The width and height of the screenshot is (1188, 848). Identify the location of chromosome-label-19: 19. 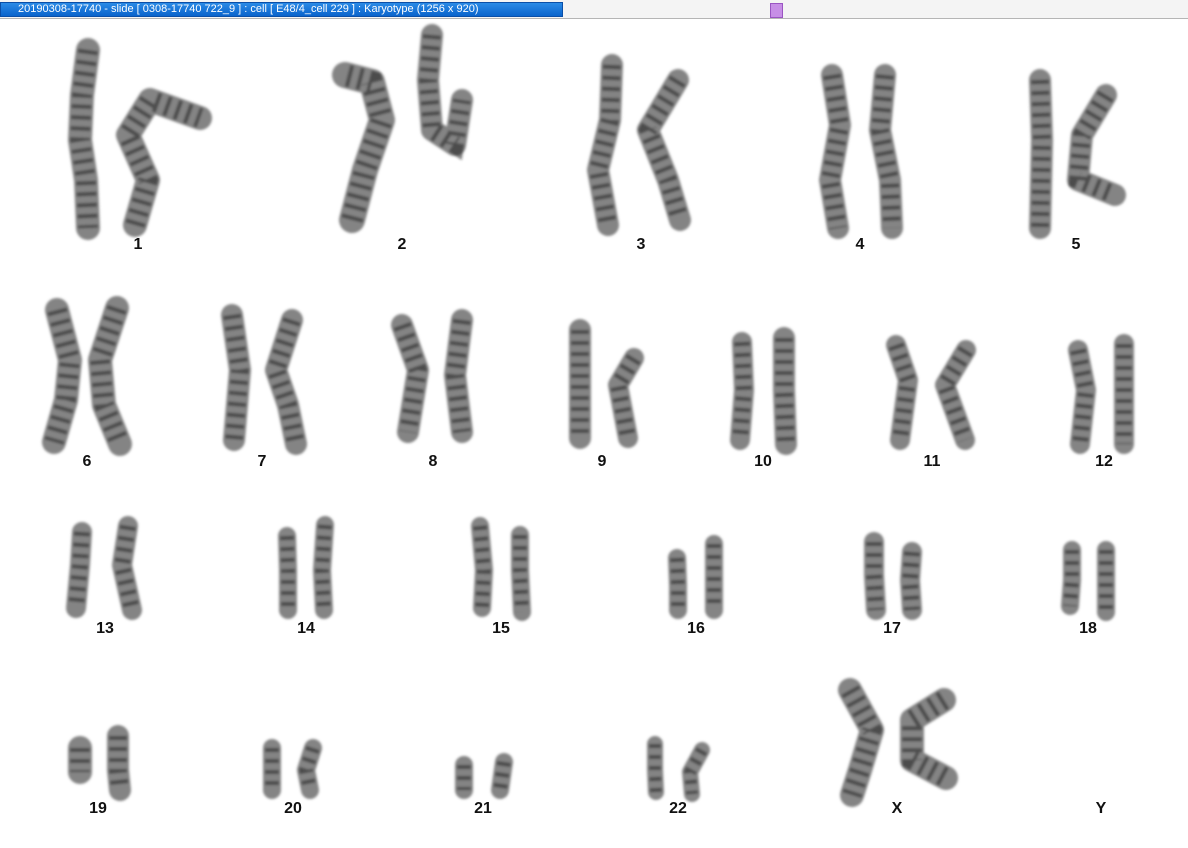
(98, 808).